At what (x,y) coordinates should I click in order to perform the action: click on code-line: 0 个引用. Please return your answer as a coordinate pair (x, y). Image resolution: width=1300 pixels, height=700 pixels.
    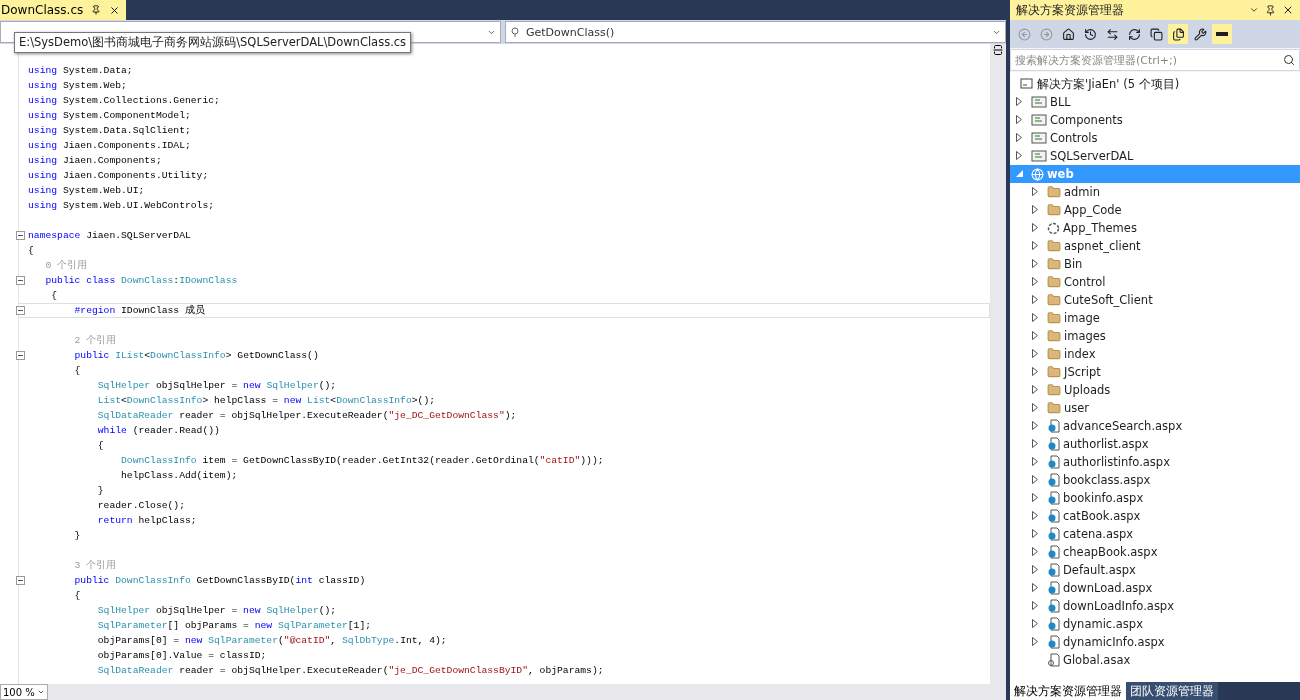
    Looking at the image, I should click on (66, 265).